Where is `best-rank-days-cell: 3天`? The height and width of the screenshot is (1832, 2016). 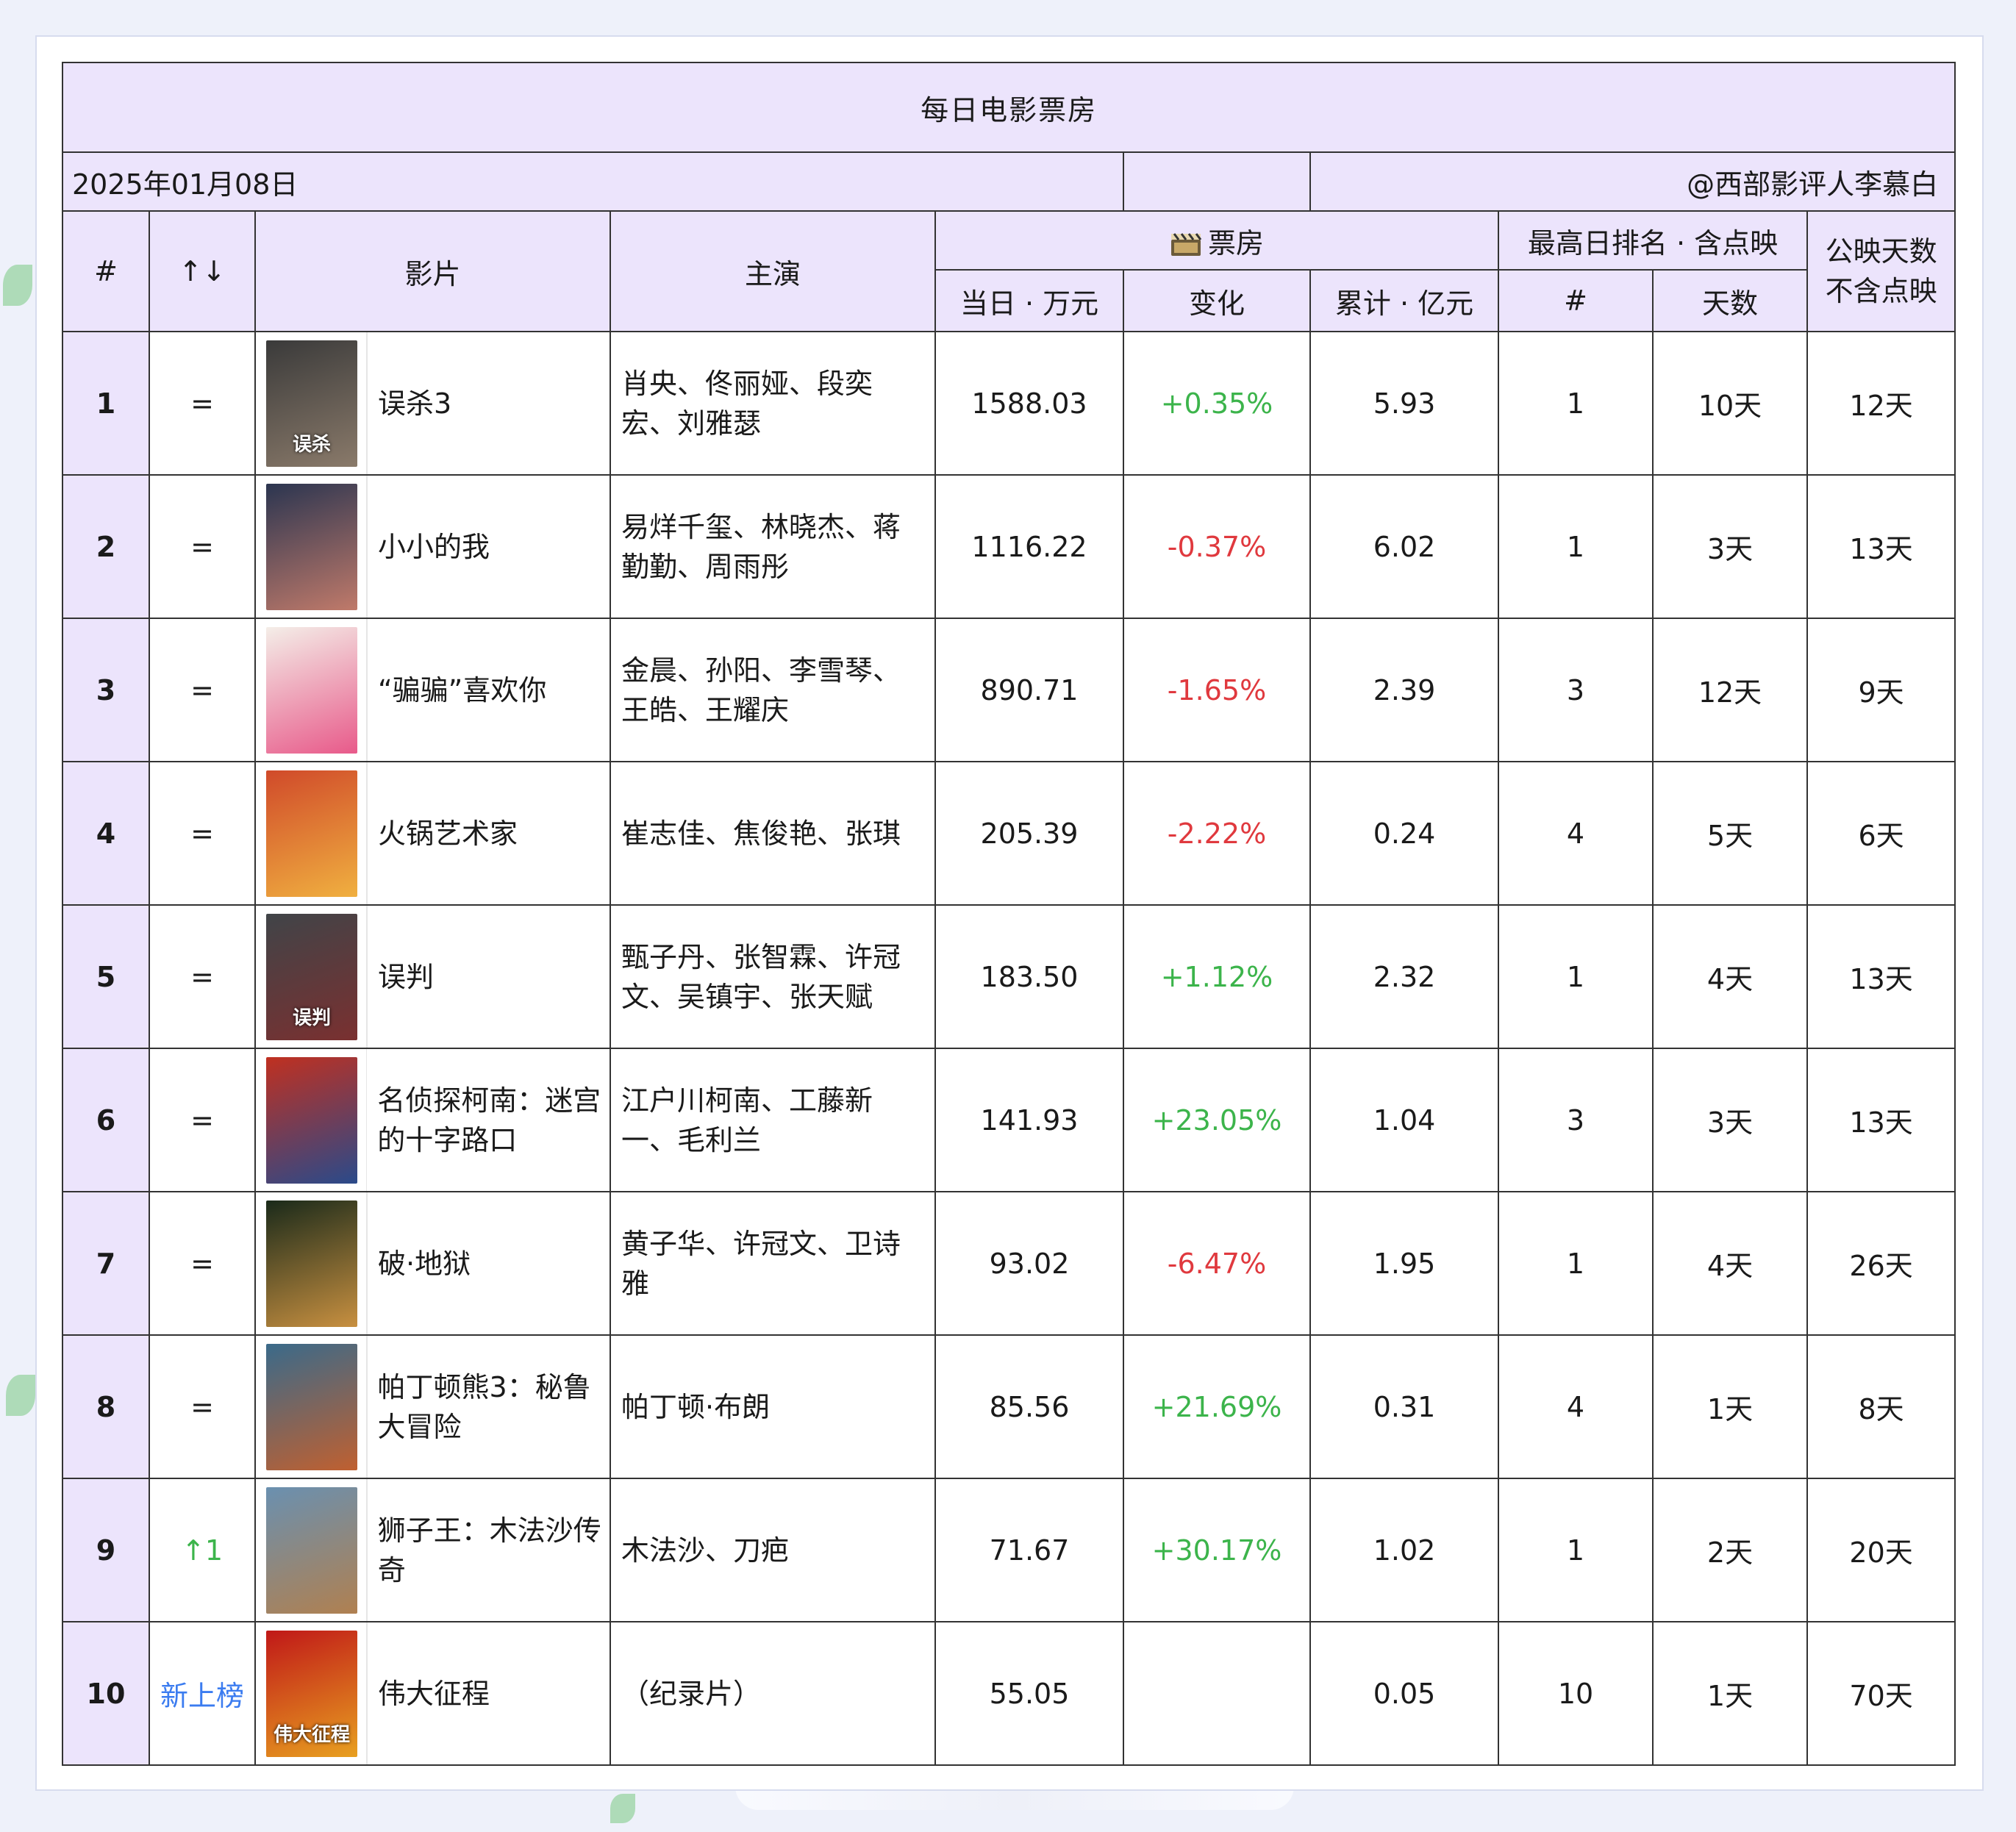
best-rank-days-cell: 3天 is located at coordinates (1730, 1120).